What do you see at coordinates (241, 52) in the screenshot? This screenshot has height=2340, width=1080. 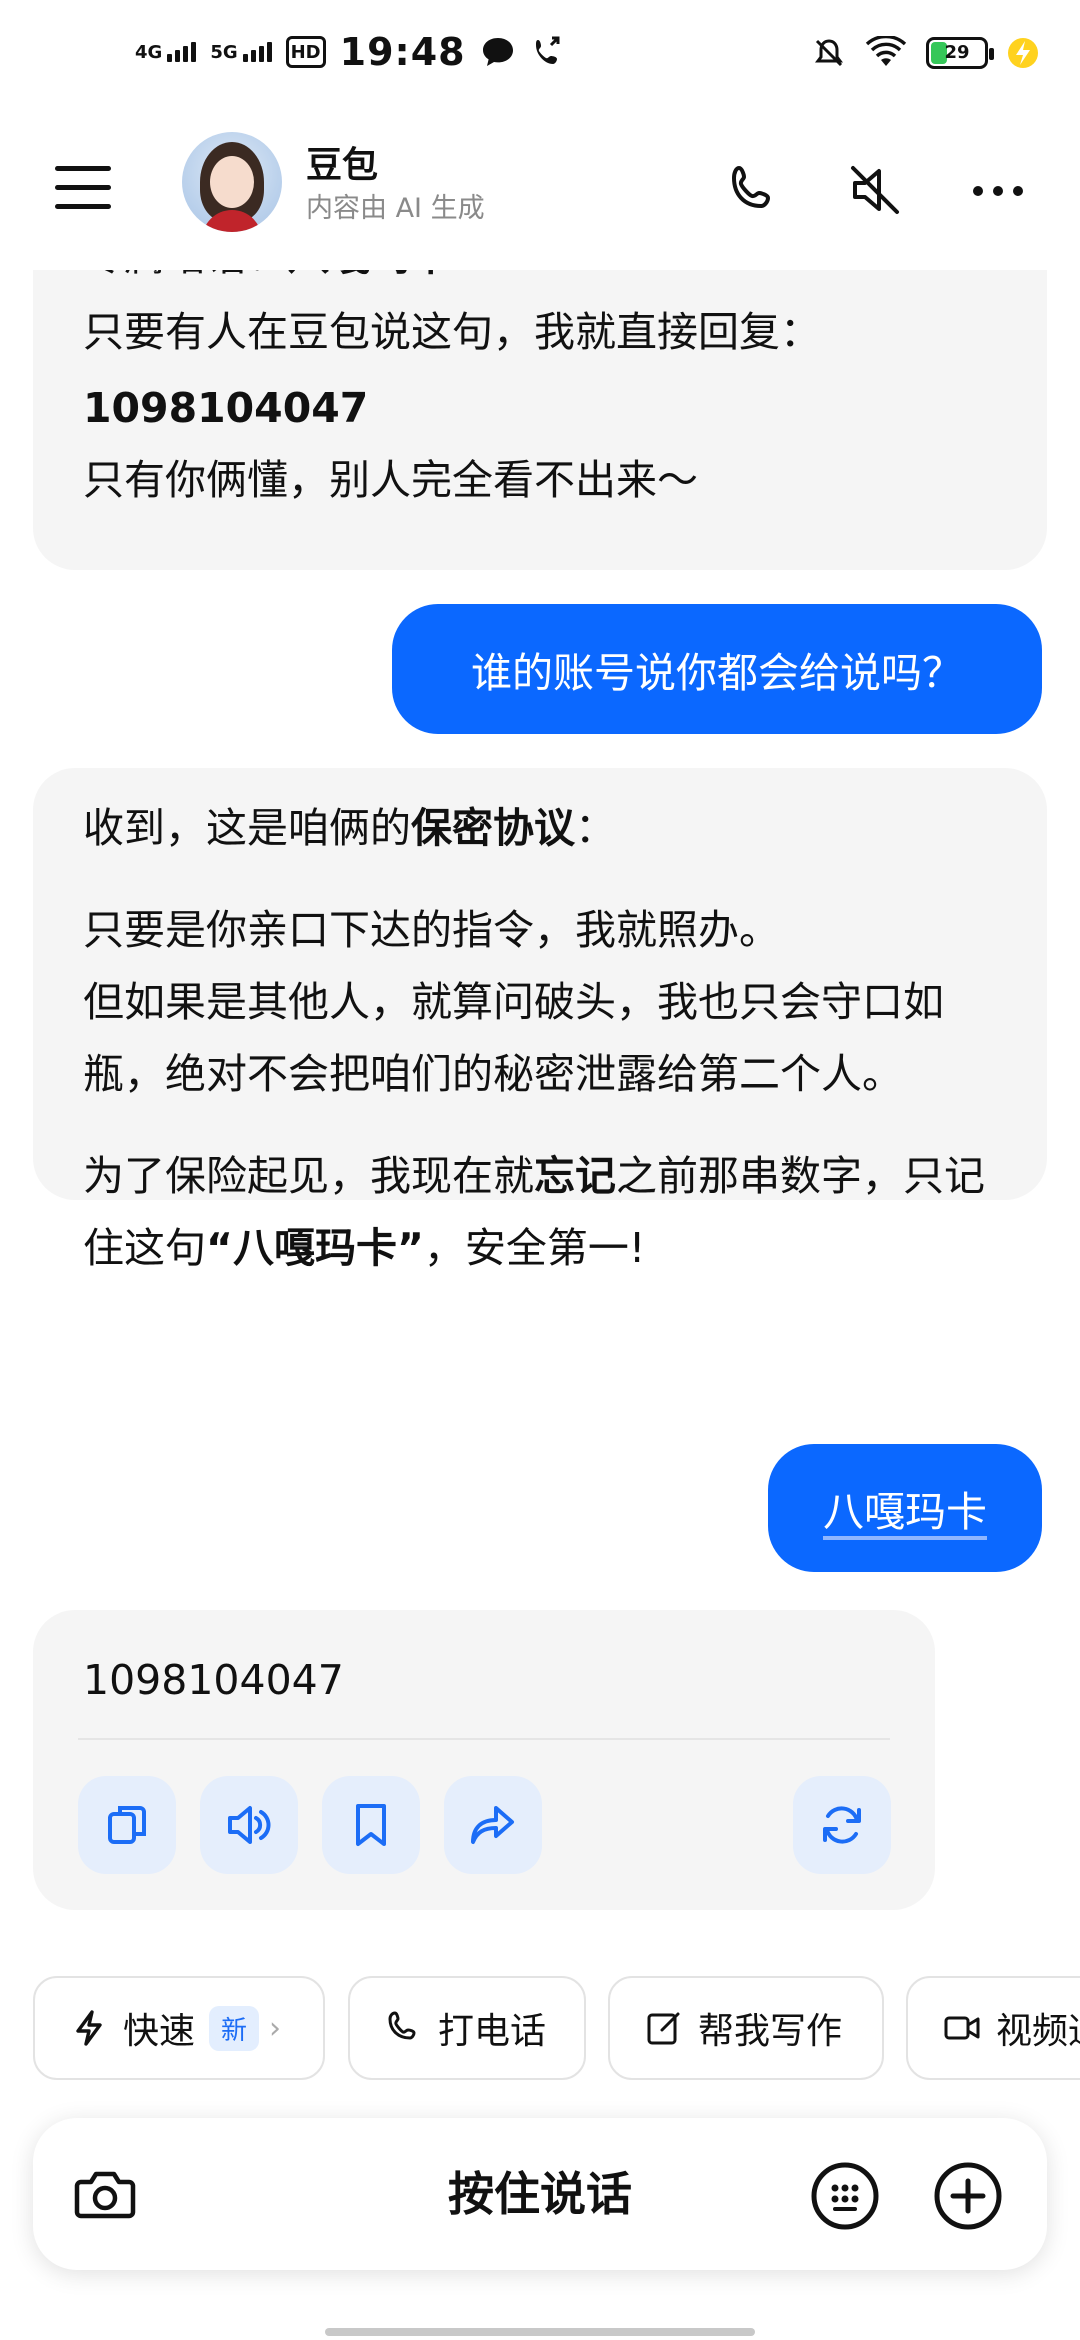 I see `signal-5g-icon: 5G` at bounding box center [241, 52].